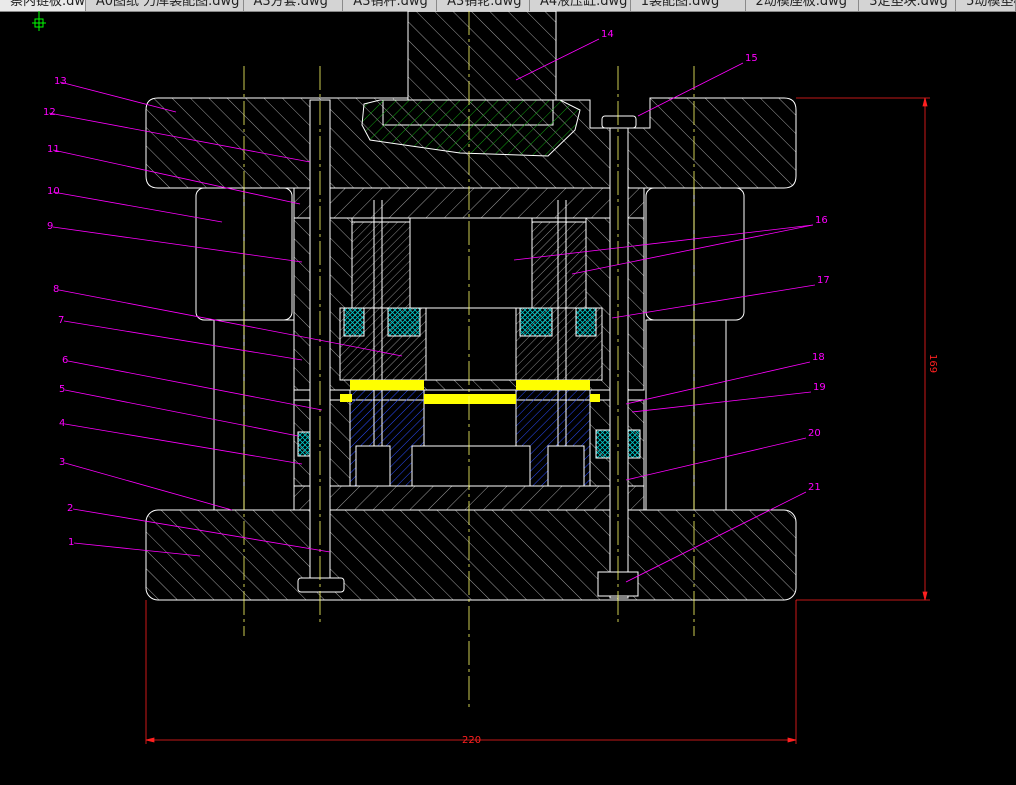 The height and width of the screenshot is (785, 1016). What do you see at coordinates (381, 265) in the screenshot?
I see `upper-punch-left` at bounding box center [381, 265].